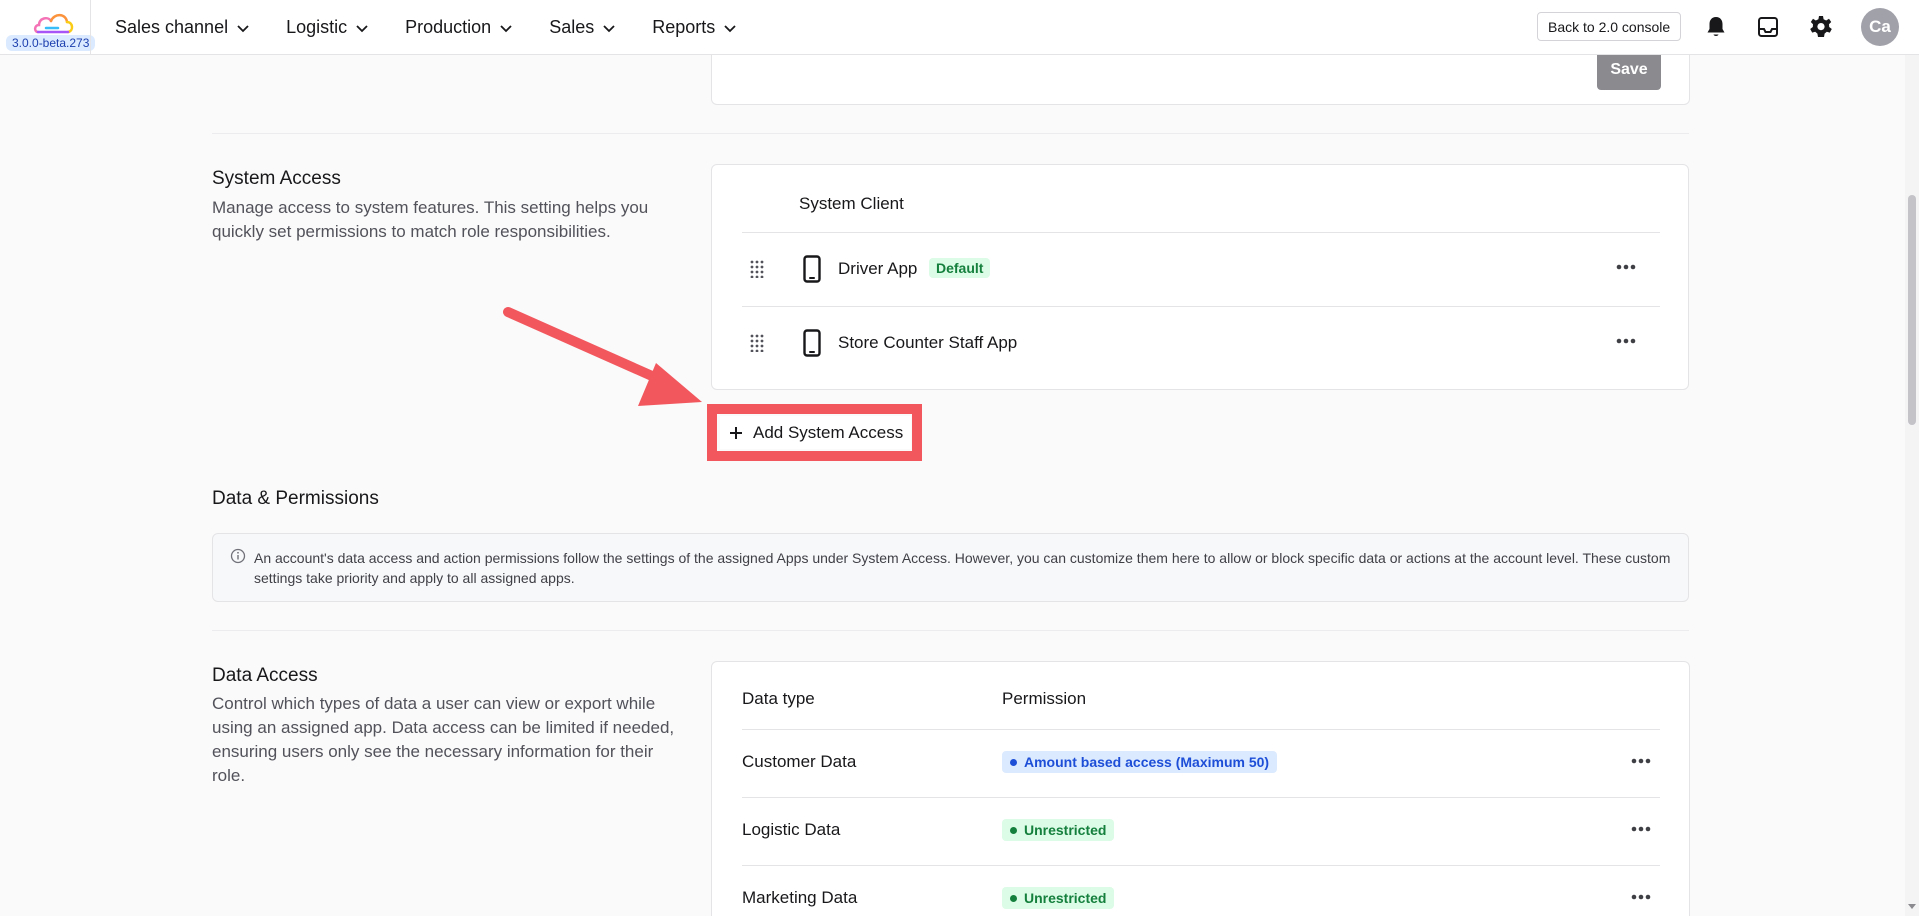  Describe the element at coordinates (1821, 27) in the screenshot. I see `gear-icon` at that location.